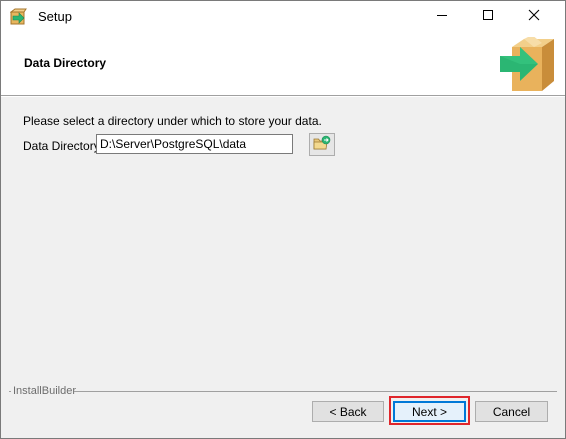 This screenshot has width=566, height=439. Describe the element at coordinates (55, 16) in the screenshot. I see `window-title: Setup` at that location.